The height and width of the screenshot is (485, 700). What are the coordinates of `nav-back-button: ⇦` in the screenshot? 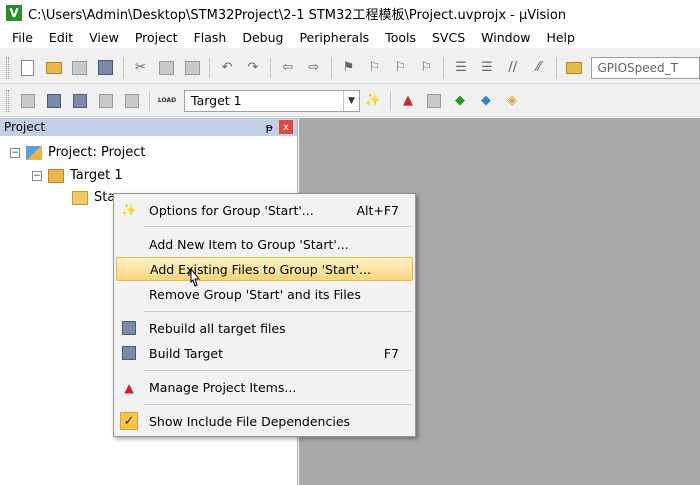 It's located at (288, 68).